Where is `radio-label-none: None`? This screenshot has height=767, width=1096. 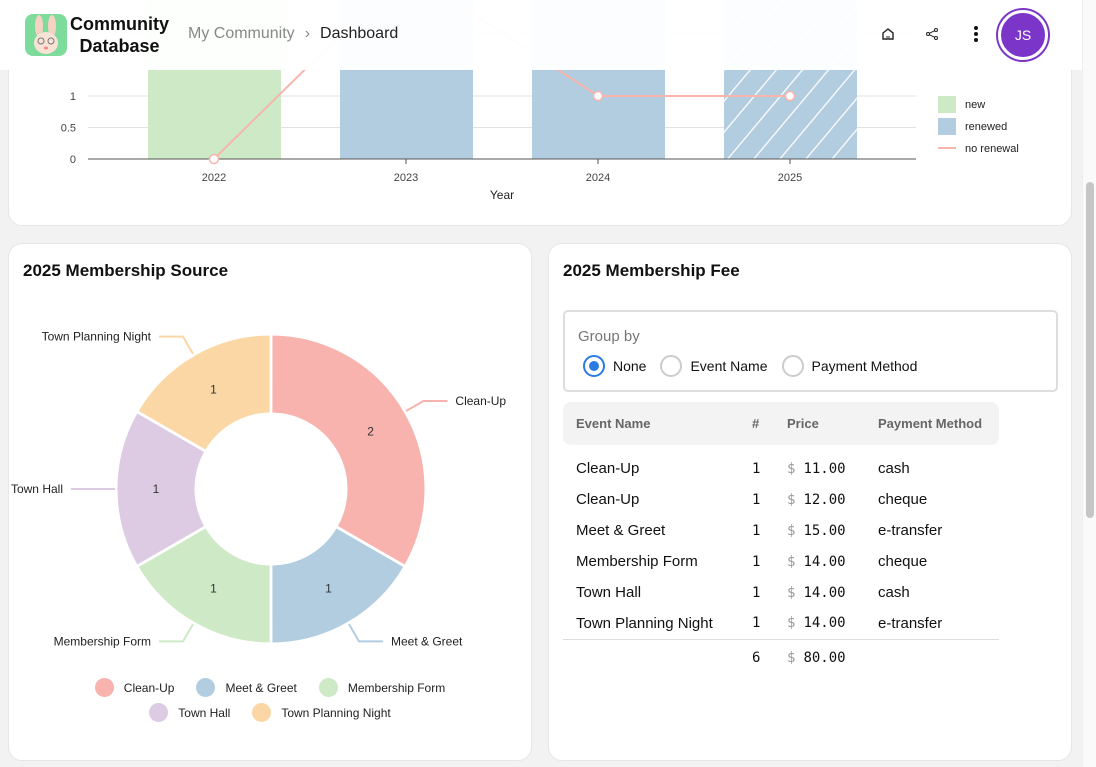 radio-label-none: None is located at coordinates (629, 366).